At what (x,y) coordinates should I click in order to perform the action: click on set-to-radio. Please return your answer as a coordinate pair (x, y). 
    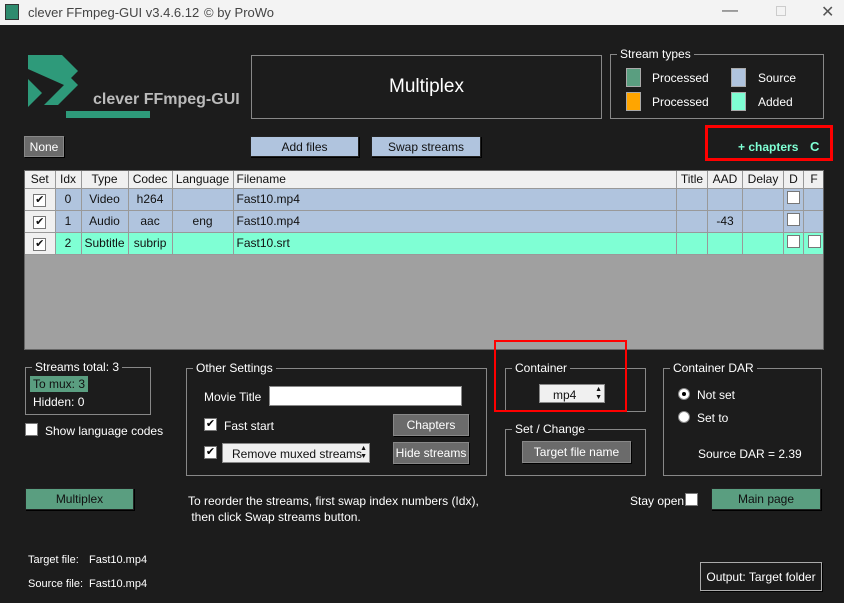
    Looking at the image, I should click on (684, 417).